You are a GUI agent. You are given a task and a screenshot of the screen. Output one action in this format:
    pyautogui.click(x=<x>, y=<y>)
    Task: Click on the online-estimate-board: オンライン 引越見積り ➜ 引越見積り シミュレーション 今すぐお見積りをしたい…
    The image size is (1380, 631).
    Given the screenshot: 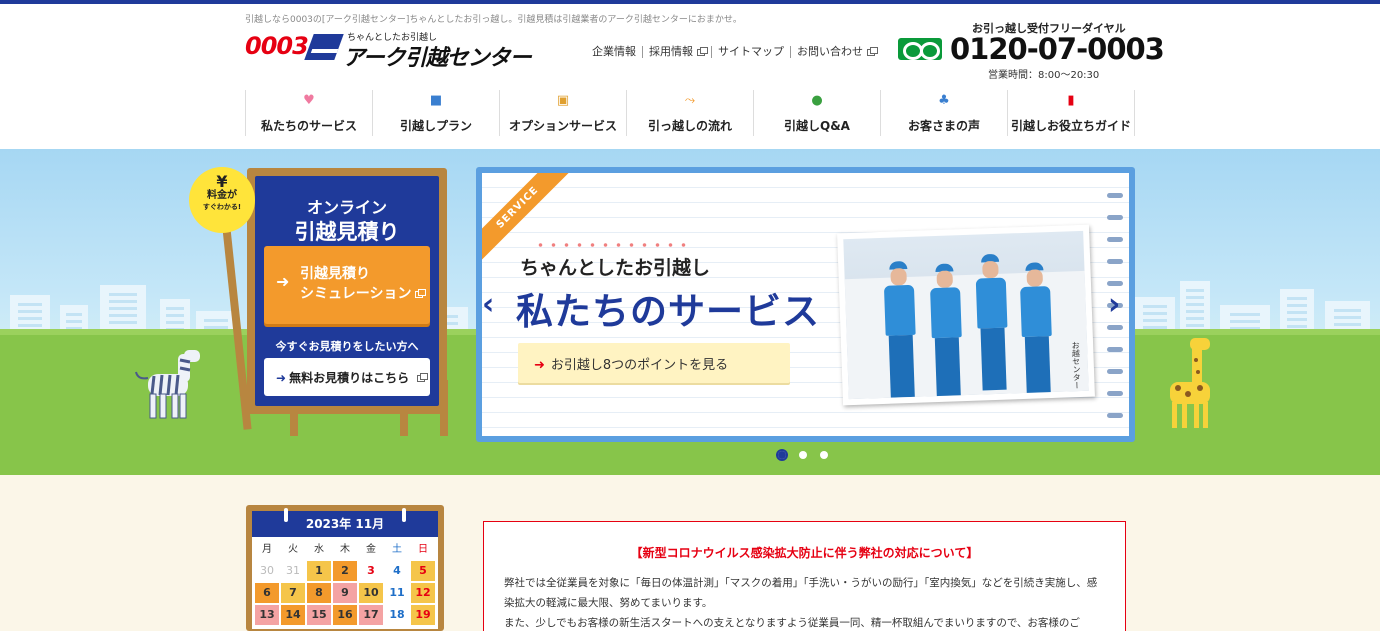 What is the action you would take?
    pyautogui.click(x=347, y=291)
    